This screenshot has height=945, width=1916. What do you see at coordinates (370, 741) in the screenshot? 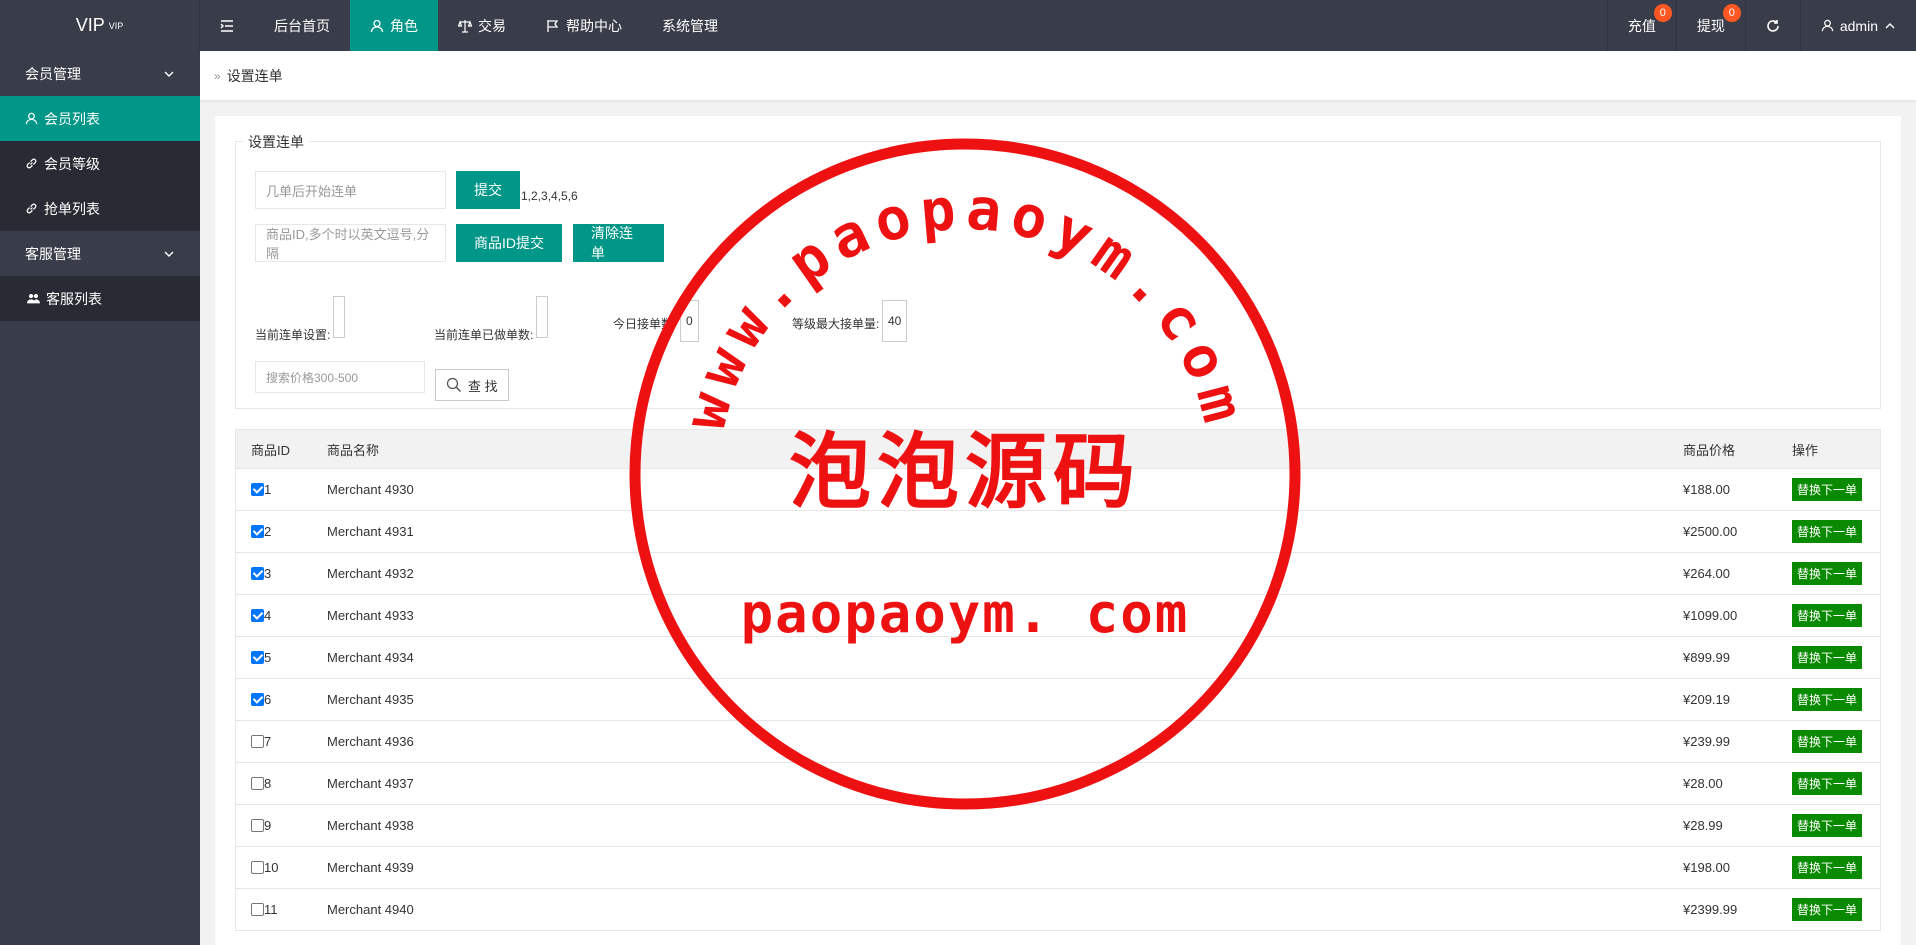
I see `cell-name: Merchant 4936` at bounding box center [370, 741].